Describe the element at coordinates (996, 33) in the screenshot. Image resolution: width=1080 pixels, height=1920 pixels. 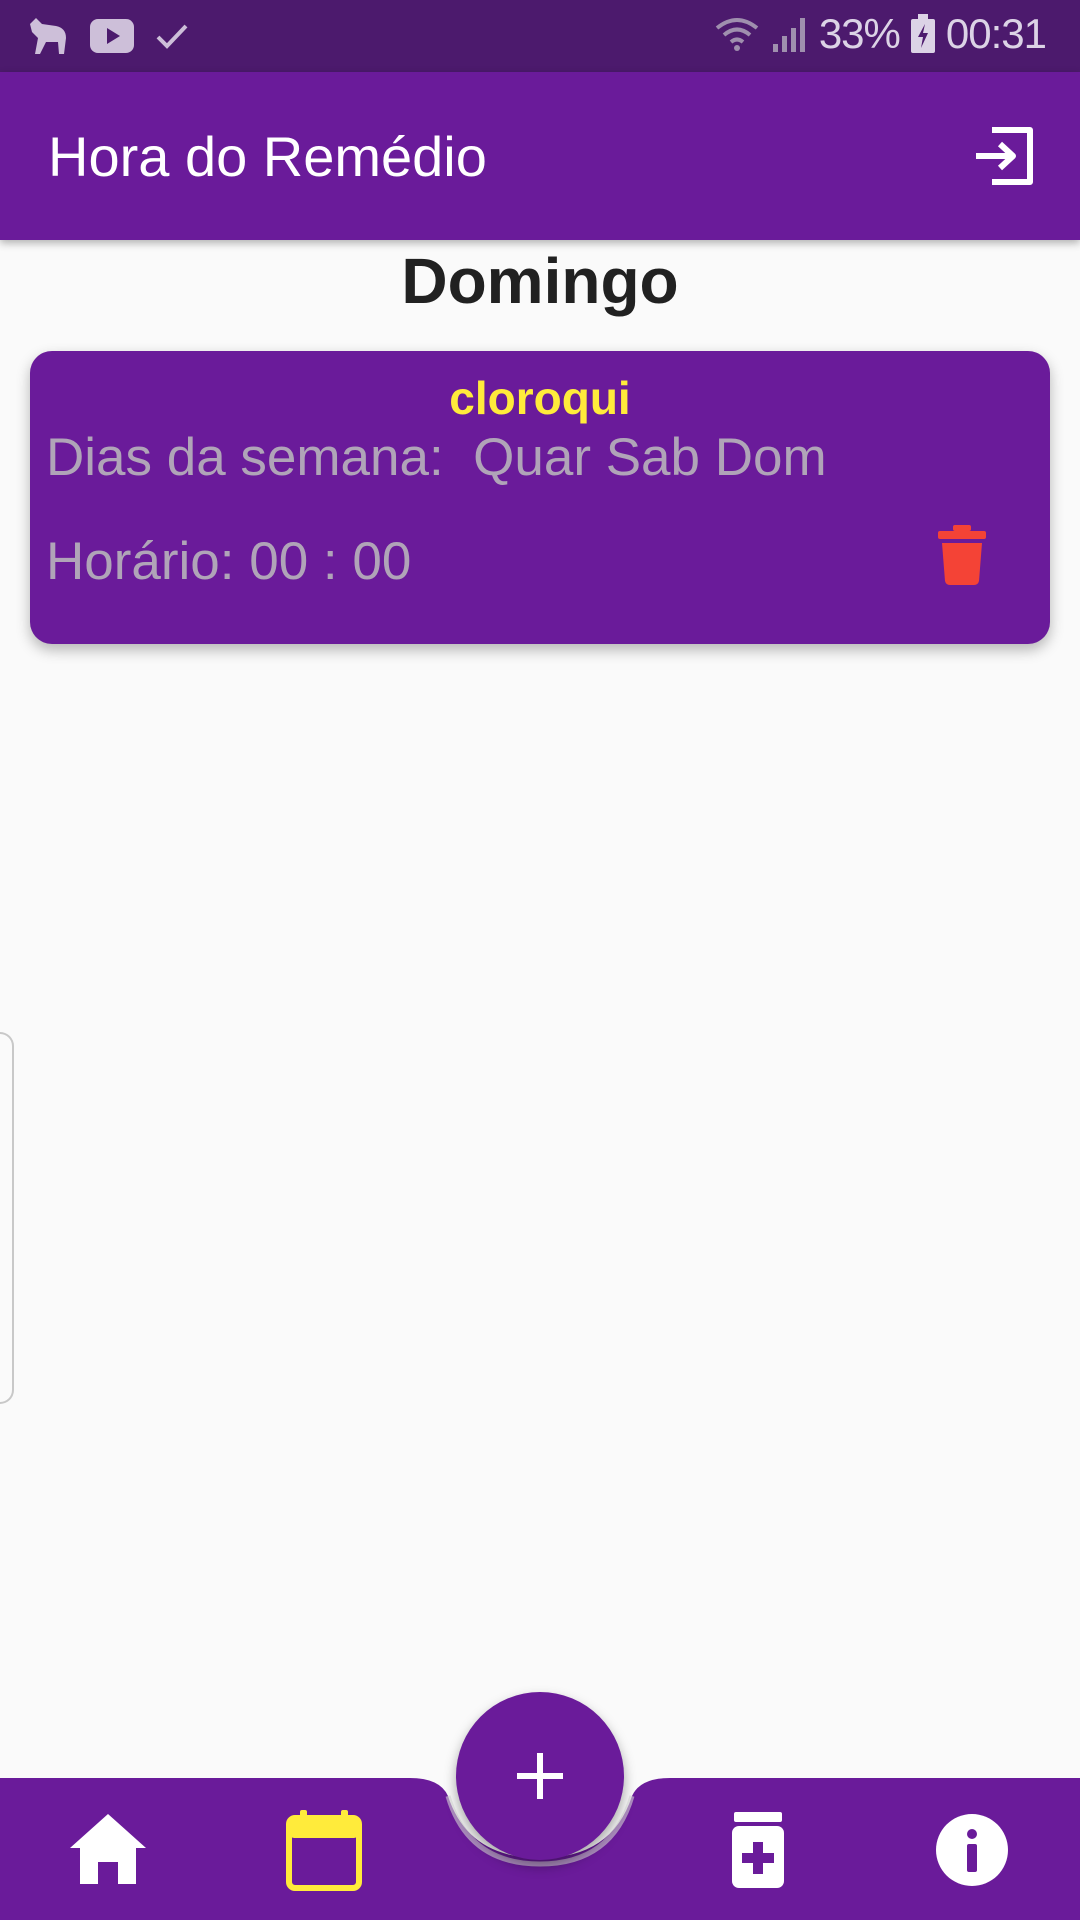
I see `clock: 00:31` at that location.